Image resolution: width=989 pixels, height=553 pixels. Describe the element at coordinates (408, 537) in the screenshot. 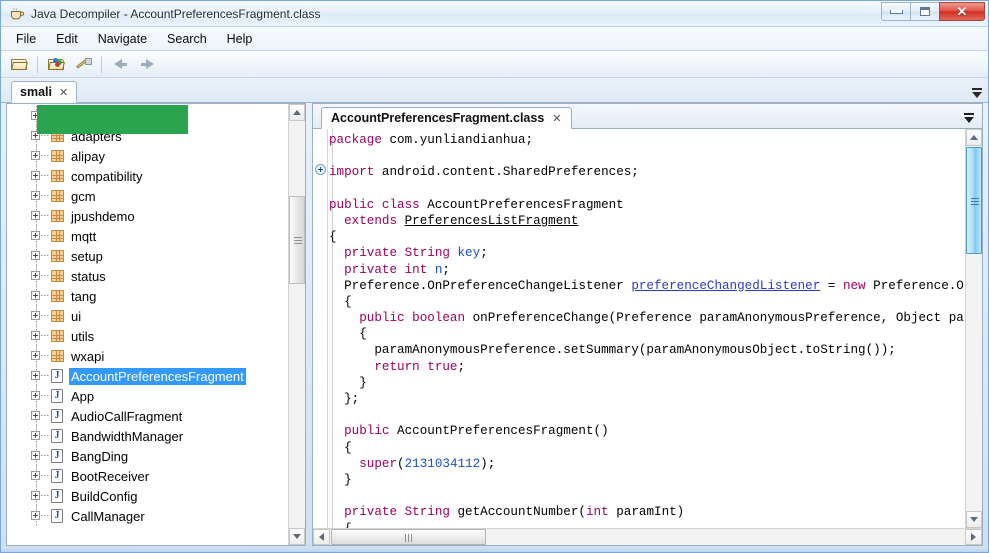

I see `editor-hscrollbar-thumb` at that location.